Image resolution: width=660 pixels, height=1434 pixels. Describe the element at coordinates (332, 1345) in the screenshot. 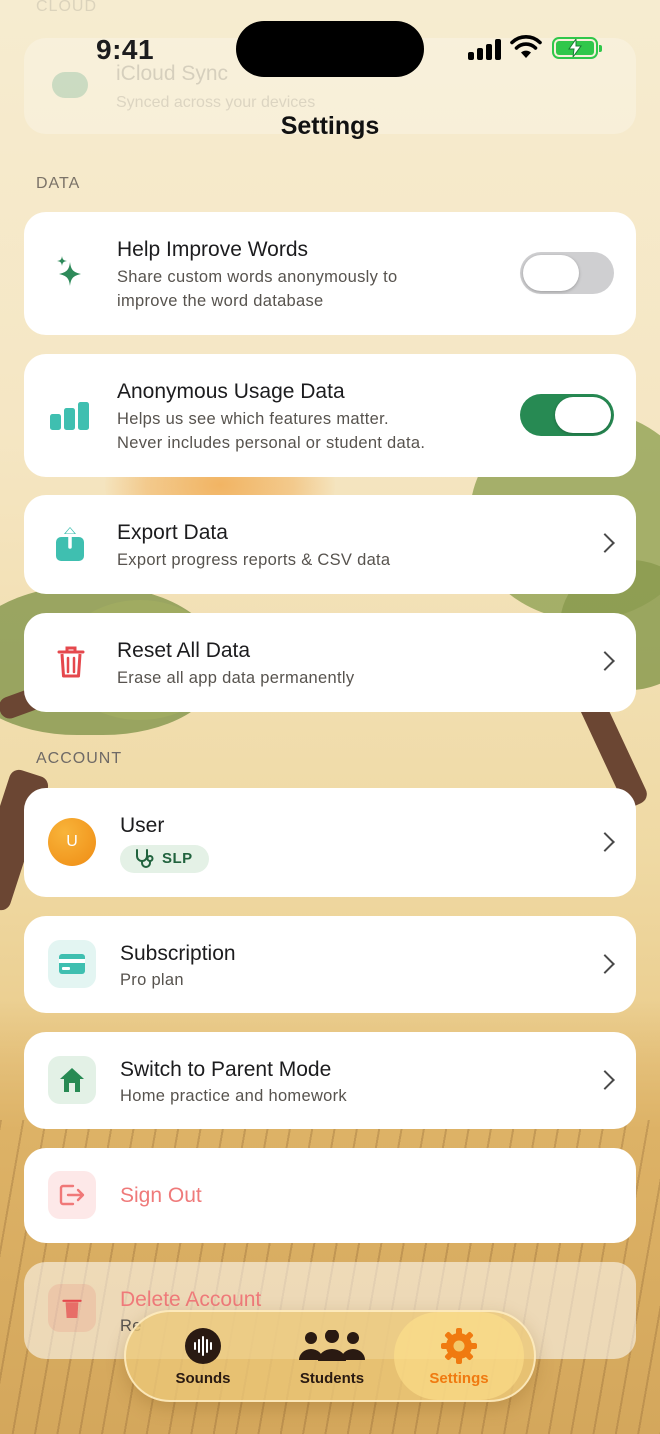

I see `people-icon` at that location.